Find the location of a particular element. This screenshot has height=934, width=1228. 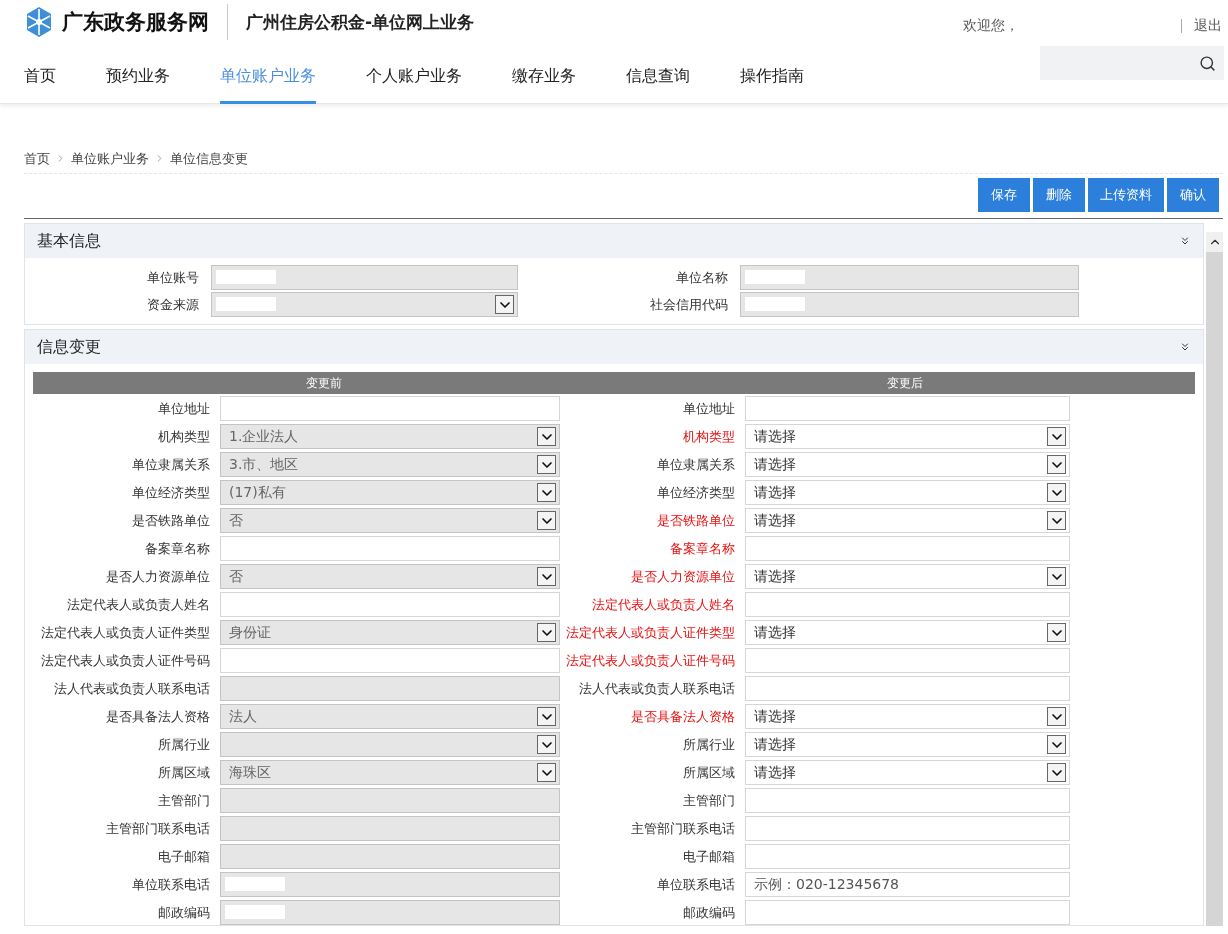

action-button: 保存 is located at coordinates (1004, 195).